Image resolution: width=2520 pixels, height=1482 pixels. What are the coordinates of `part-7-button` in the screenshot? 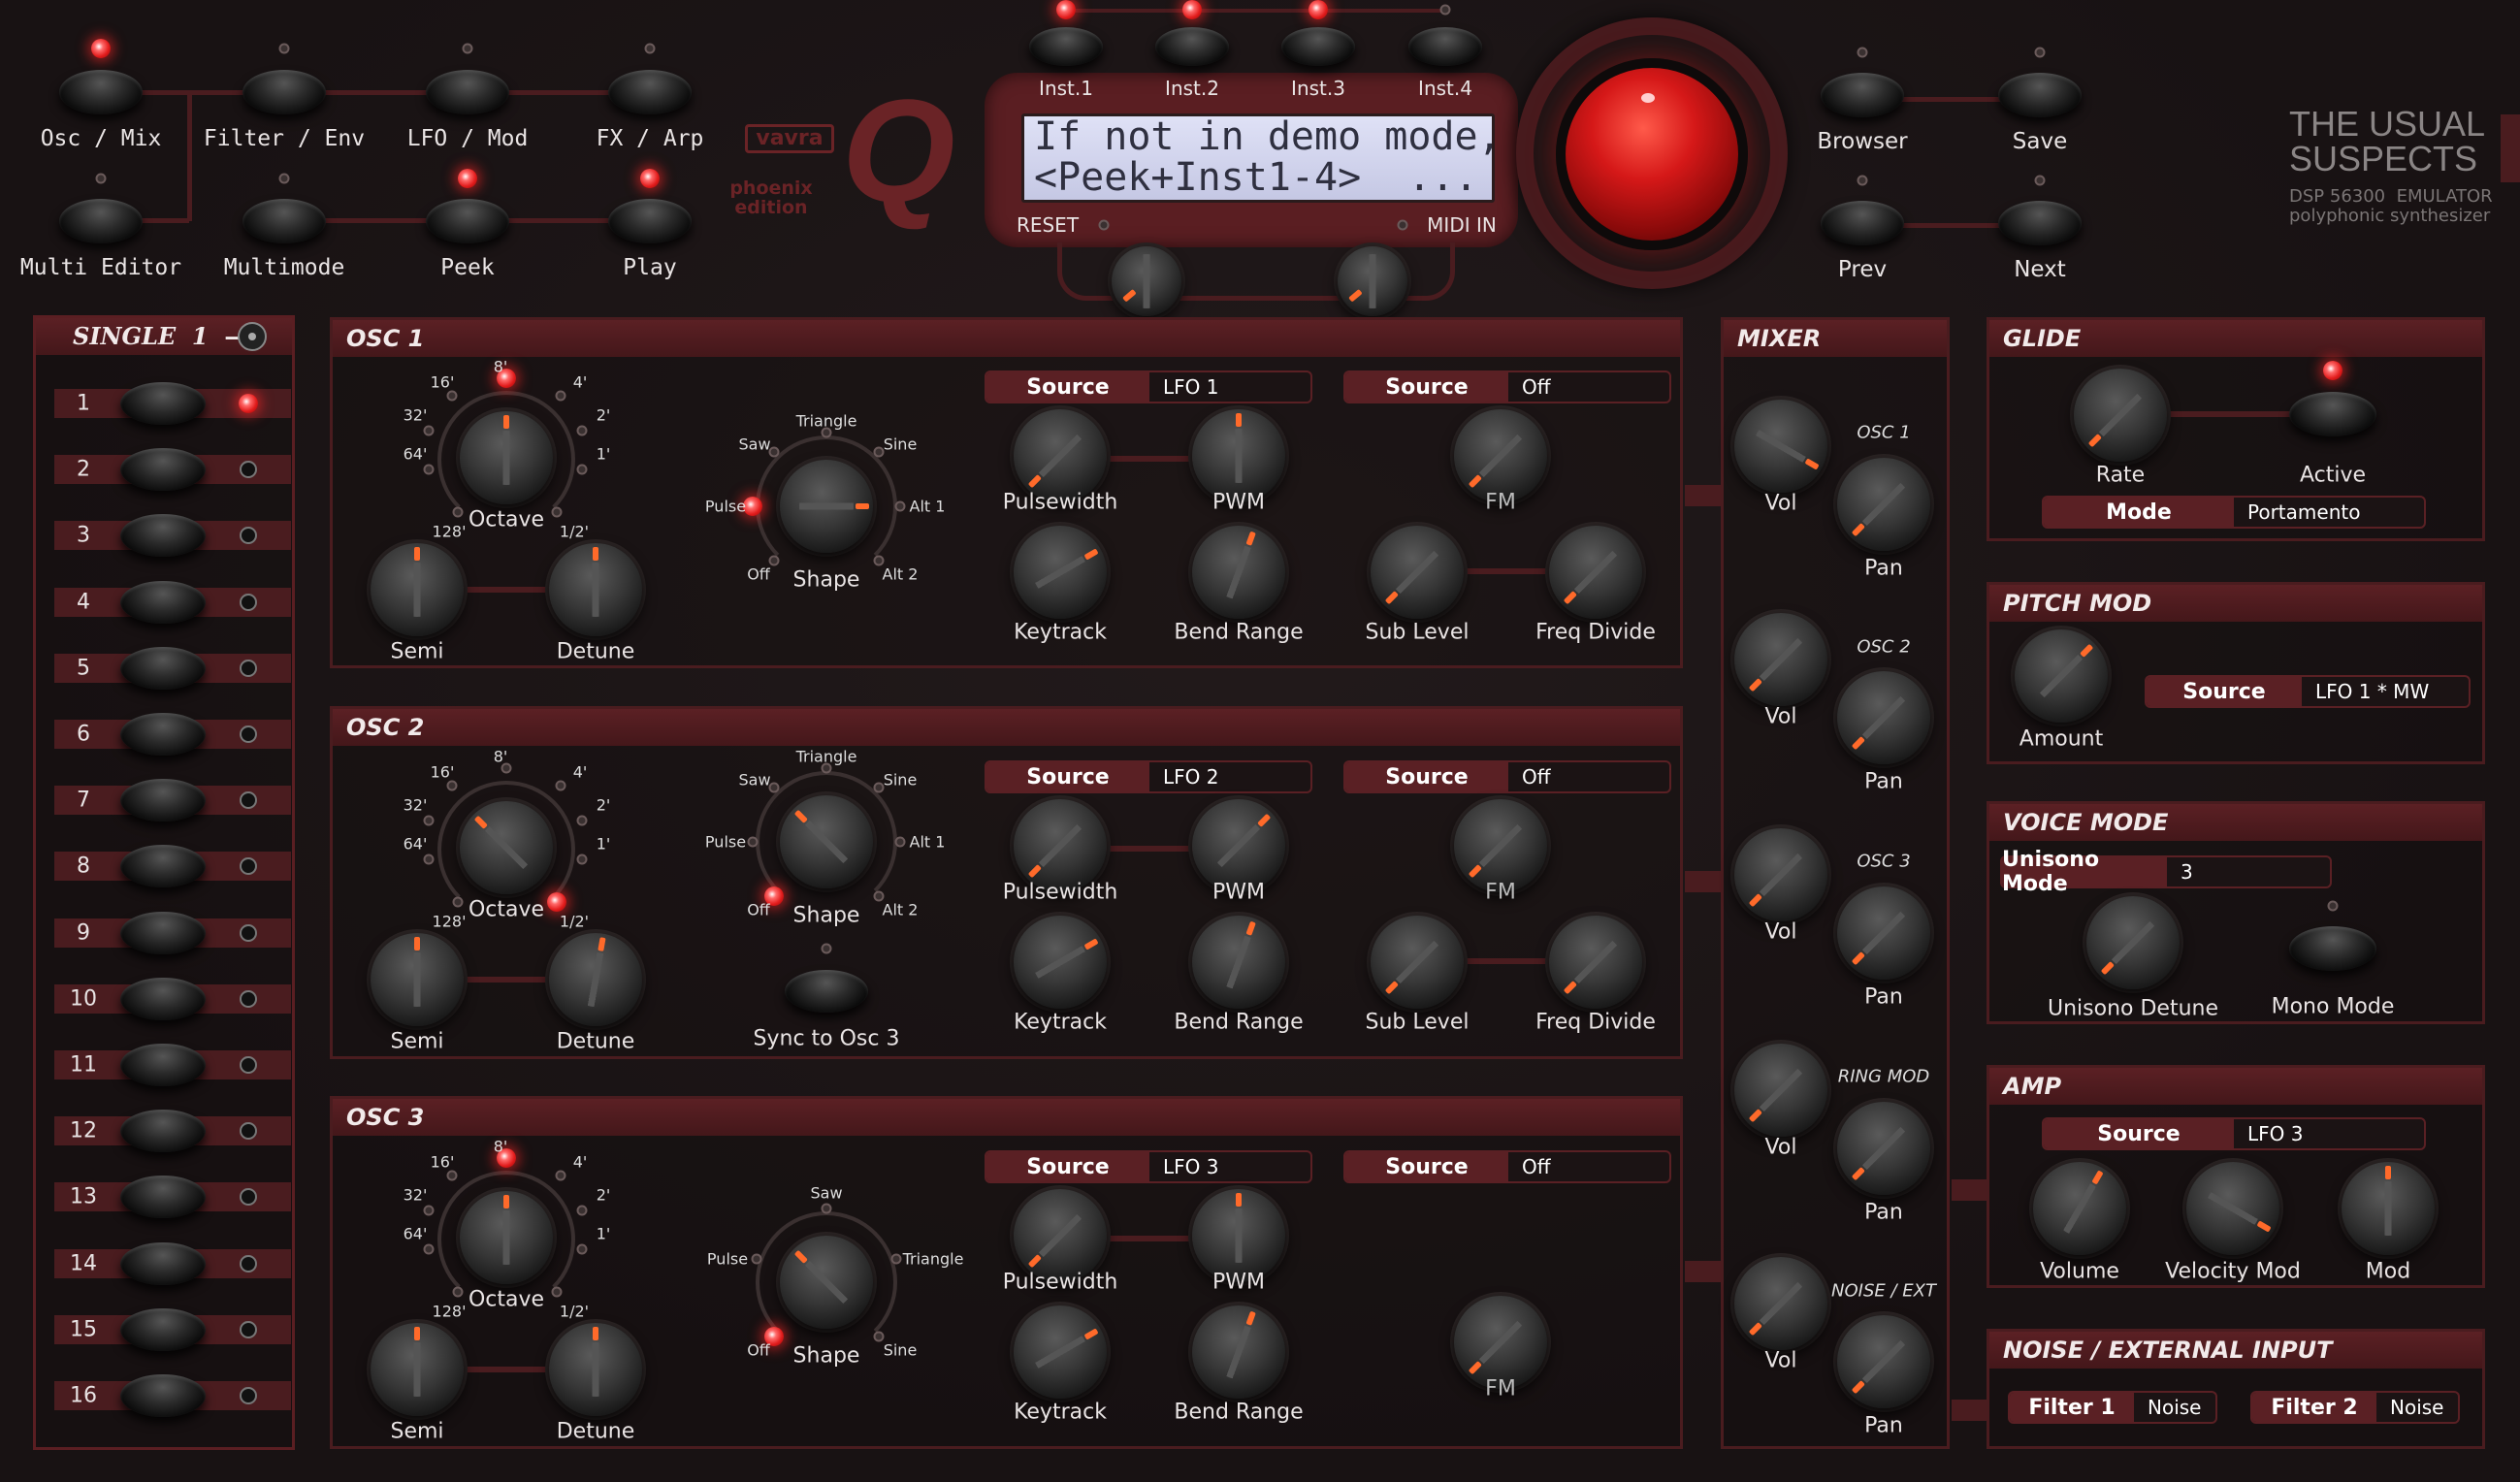 It's located at (163, 800).